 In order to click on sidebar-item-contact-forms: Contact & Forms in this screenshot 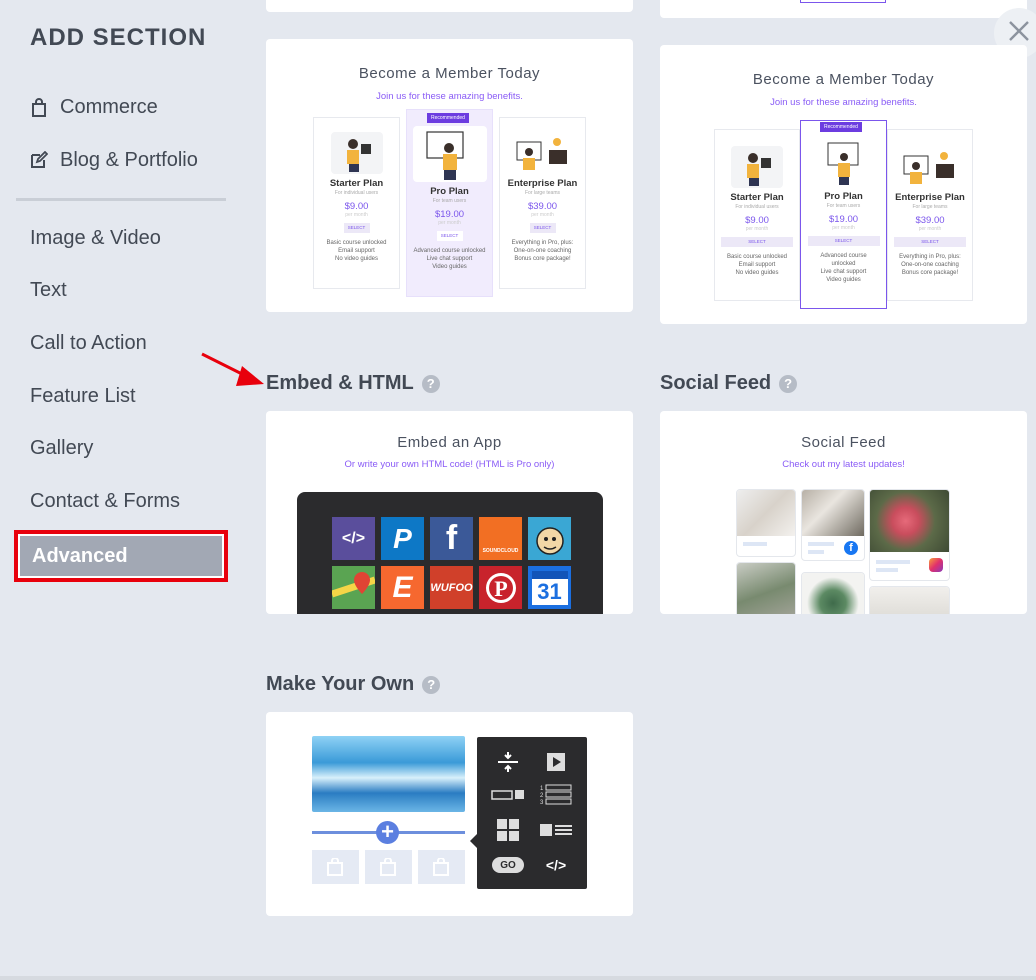, I will do `click(105, 501)`.